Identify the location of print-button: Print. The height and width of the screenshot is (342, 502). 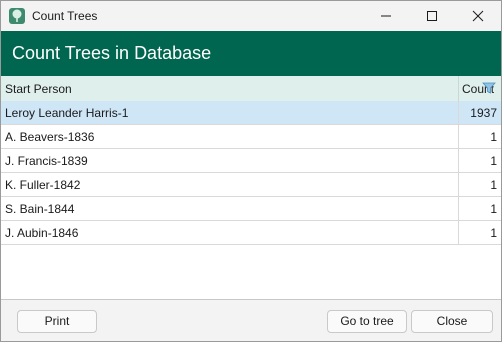
(57, 321).